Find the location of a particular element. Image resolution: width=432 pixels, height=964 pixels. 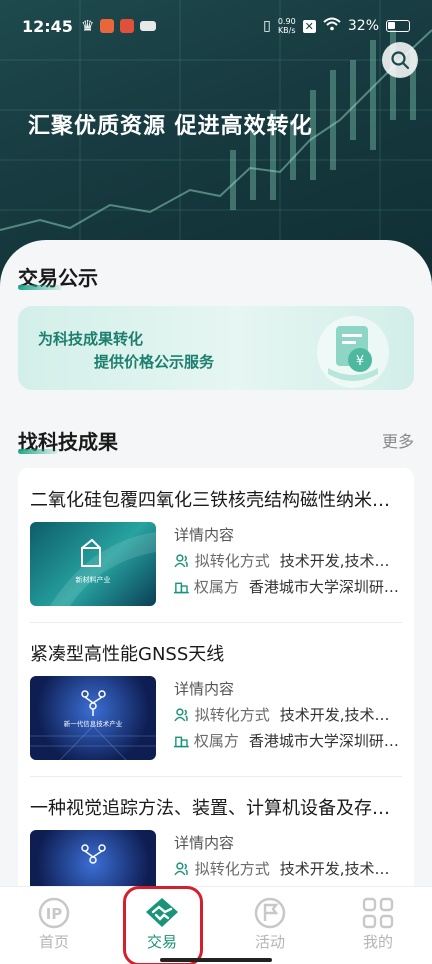

bottom-tab-bar: IP 首页 交易 活动 我的 is located at coordinates (216, 925).